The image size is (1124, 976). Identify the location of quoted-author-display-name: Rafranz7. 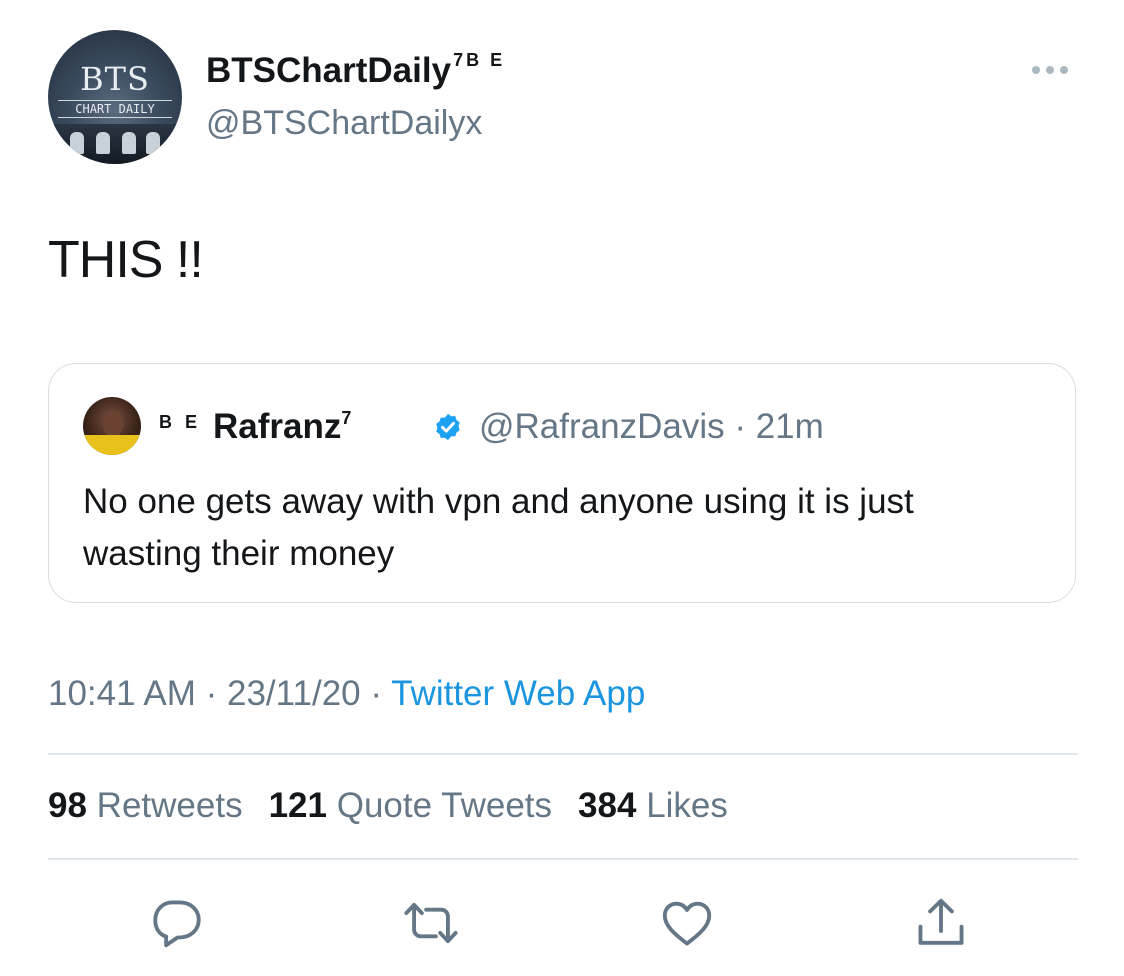
(282, 427).